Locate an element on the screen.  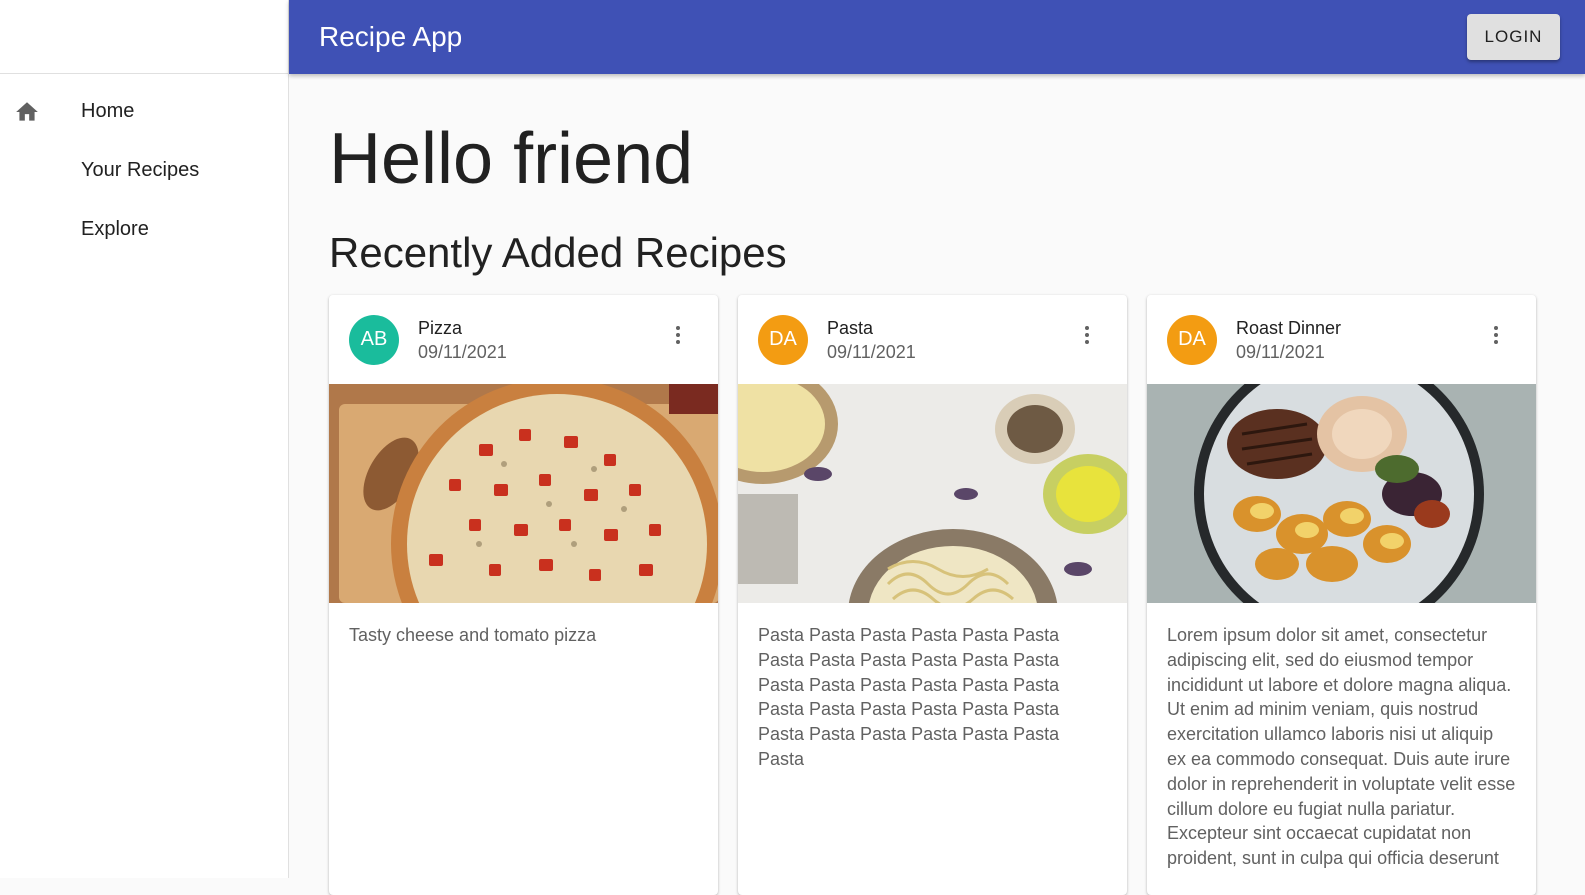
sidebar-item-home: Home is located at coordinates (144, 111).